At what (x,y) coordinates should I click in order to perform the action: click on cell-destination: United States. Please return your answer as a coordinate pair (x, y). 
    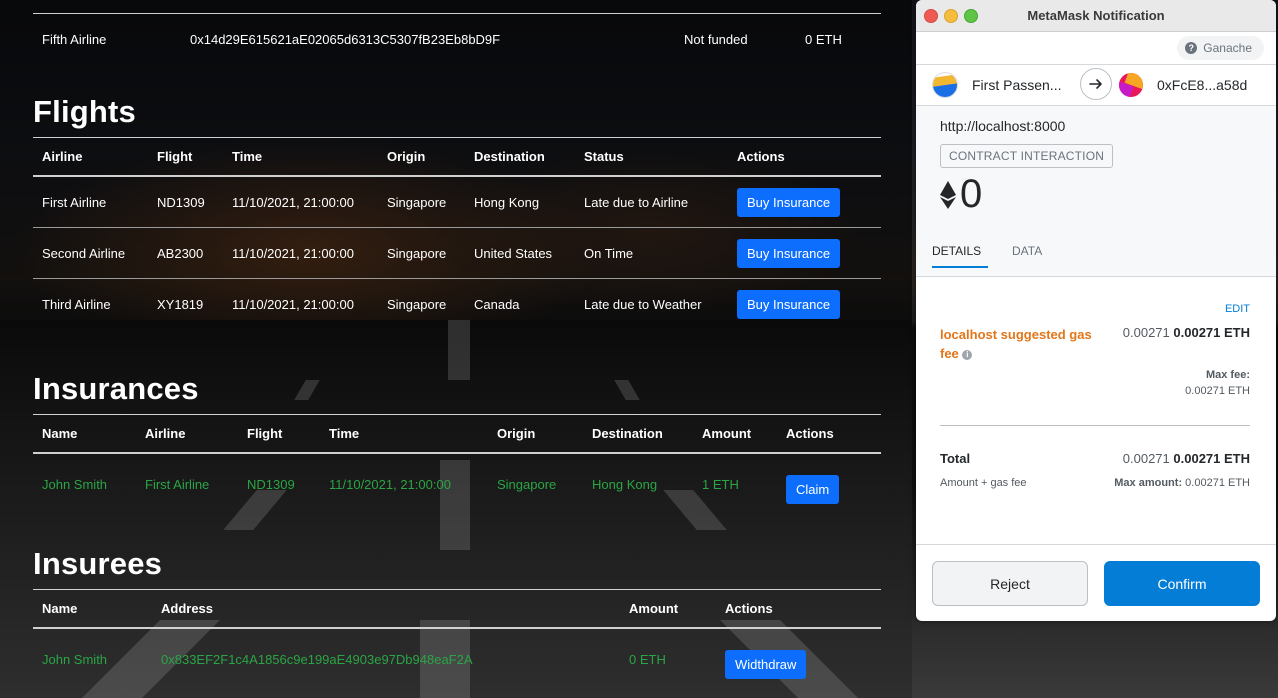
    Looking at the image, I should click on (520, 253).